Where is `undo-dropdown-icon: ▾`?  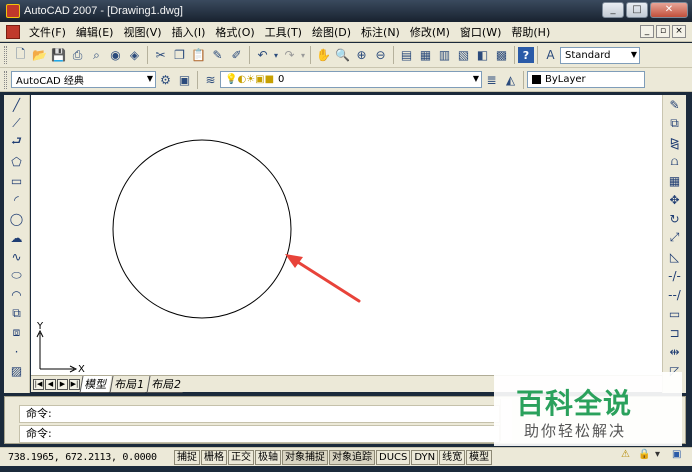
undo-dropdown-icon: ▾ is located at coordinates (276, 55).